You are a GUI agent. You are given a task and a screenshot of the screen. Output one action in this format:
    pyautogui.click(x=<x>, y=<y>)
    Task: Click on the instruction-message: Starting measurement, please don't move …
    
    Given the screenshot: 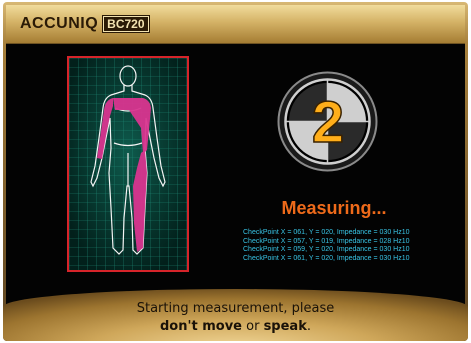 What is the action you would take?
    pyautogui.click(x=235, y=318)
    